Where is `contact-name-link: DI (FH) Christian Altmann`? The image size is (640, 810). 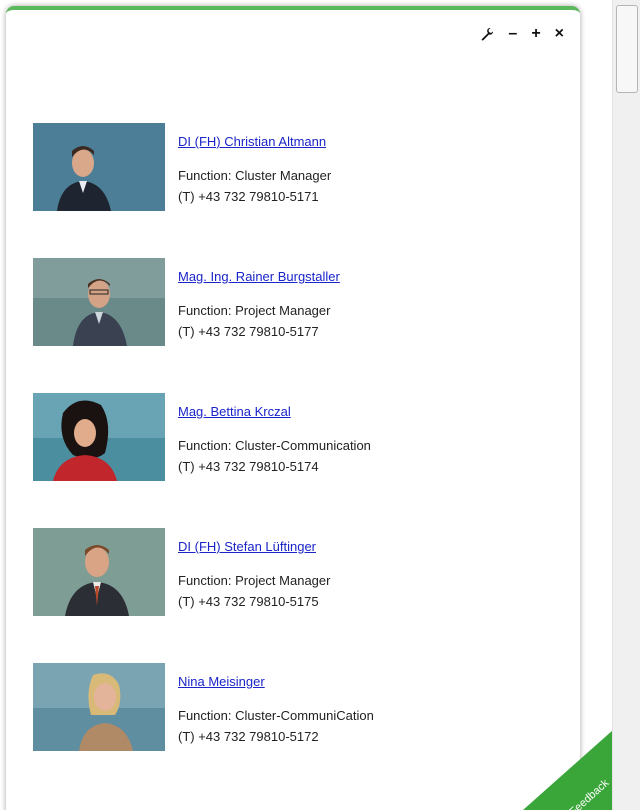 contact-name-link: DI (FH) Christian Altmann is located at coordinates (252, 141).